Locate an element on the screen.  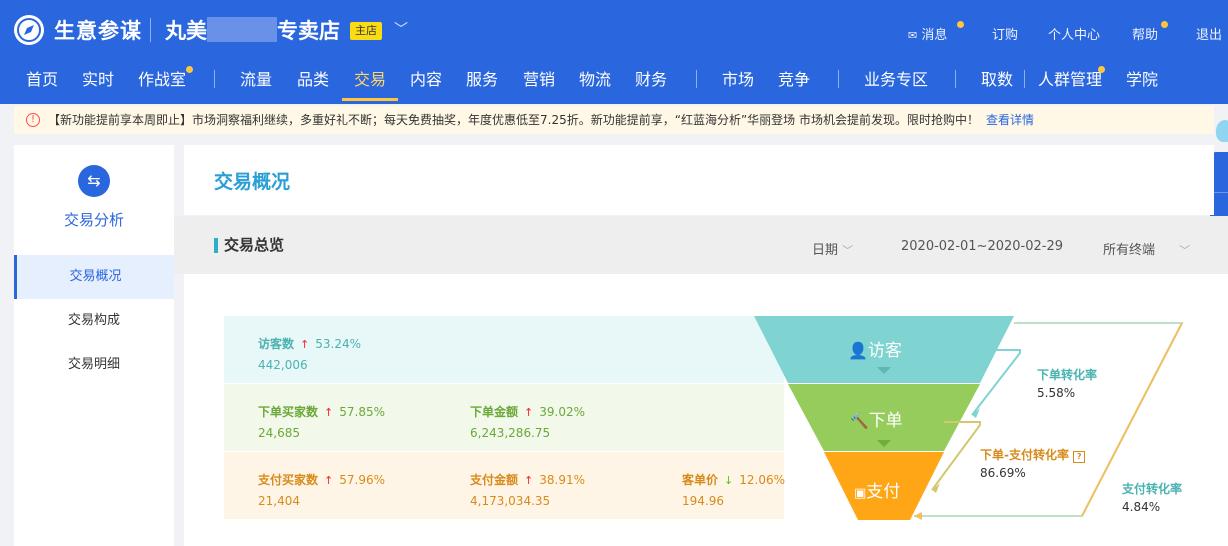
funnel-visitor-label: 👤访客 is located at coordinates (875, 348).